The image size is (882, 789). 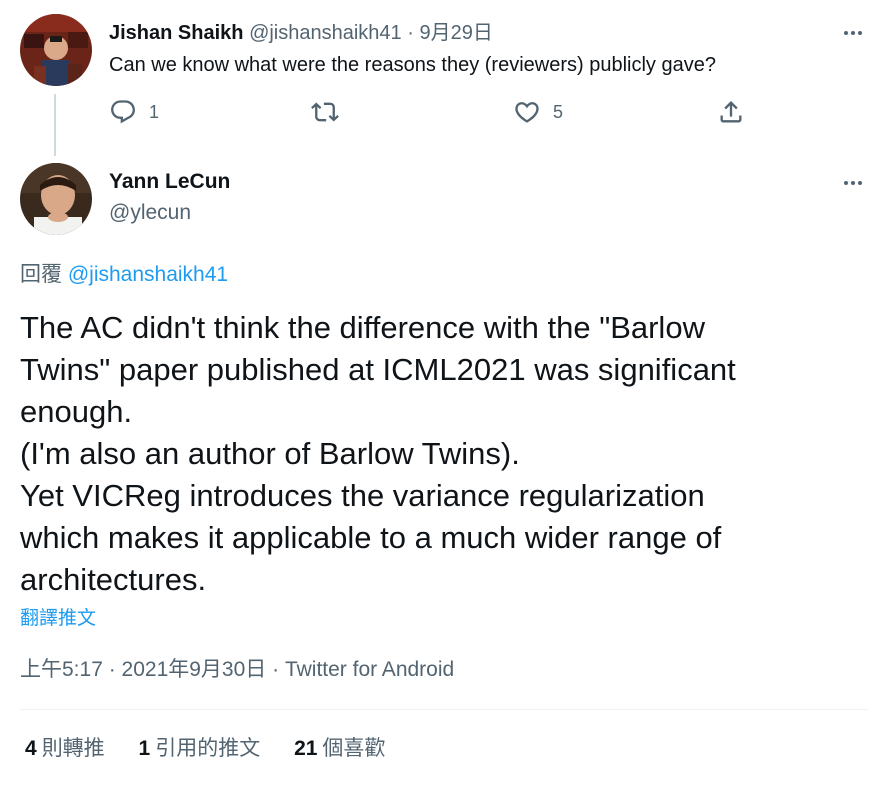 I want to click on tweet-text-line: enough., so click(x=76, y=411).